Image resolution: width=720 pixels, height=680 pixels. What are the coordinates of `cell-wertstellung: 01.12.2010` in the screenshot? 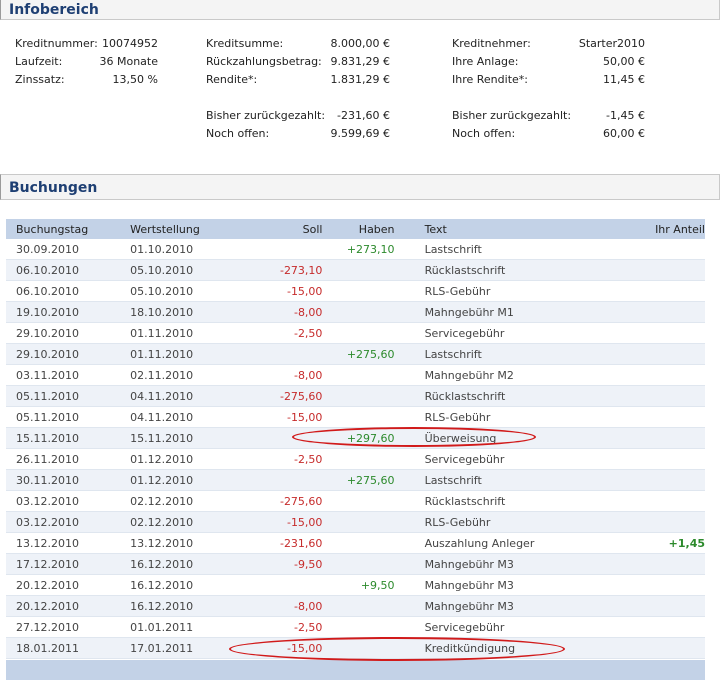 It's located at (185, 480).